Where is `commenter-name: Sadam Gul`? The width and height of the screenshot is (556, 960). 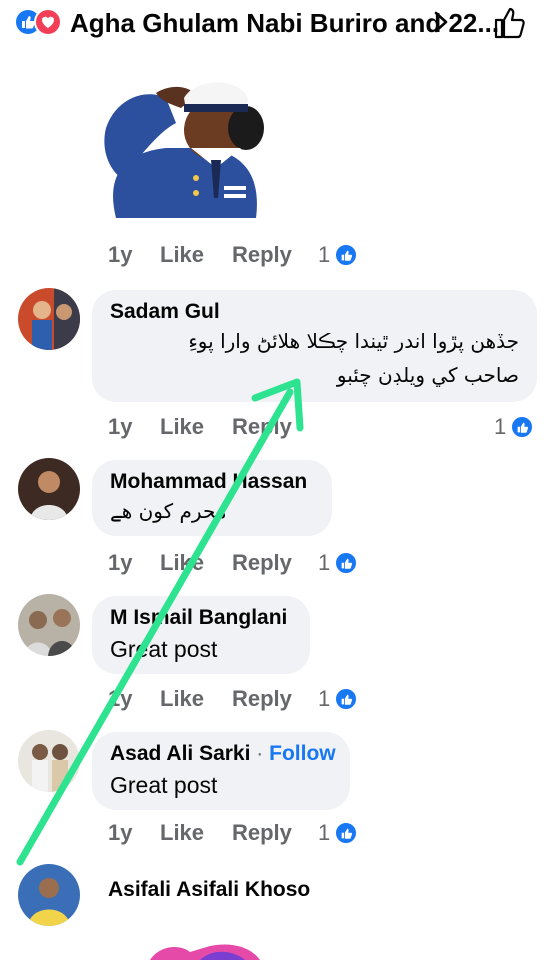 commenter-name: Sadam Gul is located at coordinates (314, 312).